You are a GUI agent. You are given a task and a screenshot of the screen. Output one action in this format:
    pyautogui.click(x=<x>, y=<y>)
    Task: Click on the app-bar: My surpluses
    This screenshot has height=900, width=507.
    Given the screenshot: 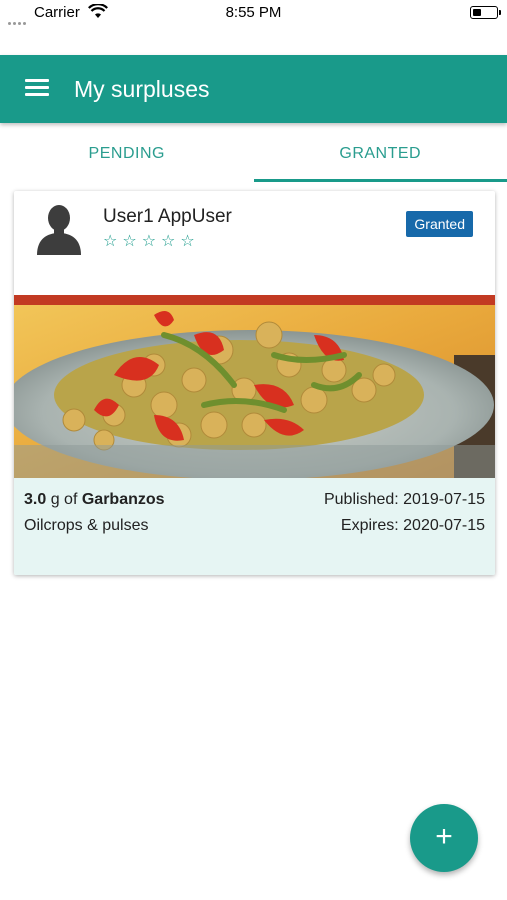 What is the action you would take?
    pyautogui.click(x=253, y=89)
    